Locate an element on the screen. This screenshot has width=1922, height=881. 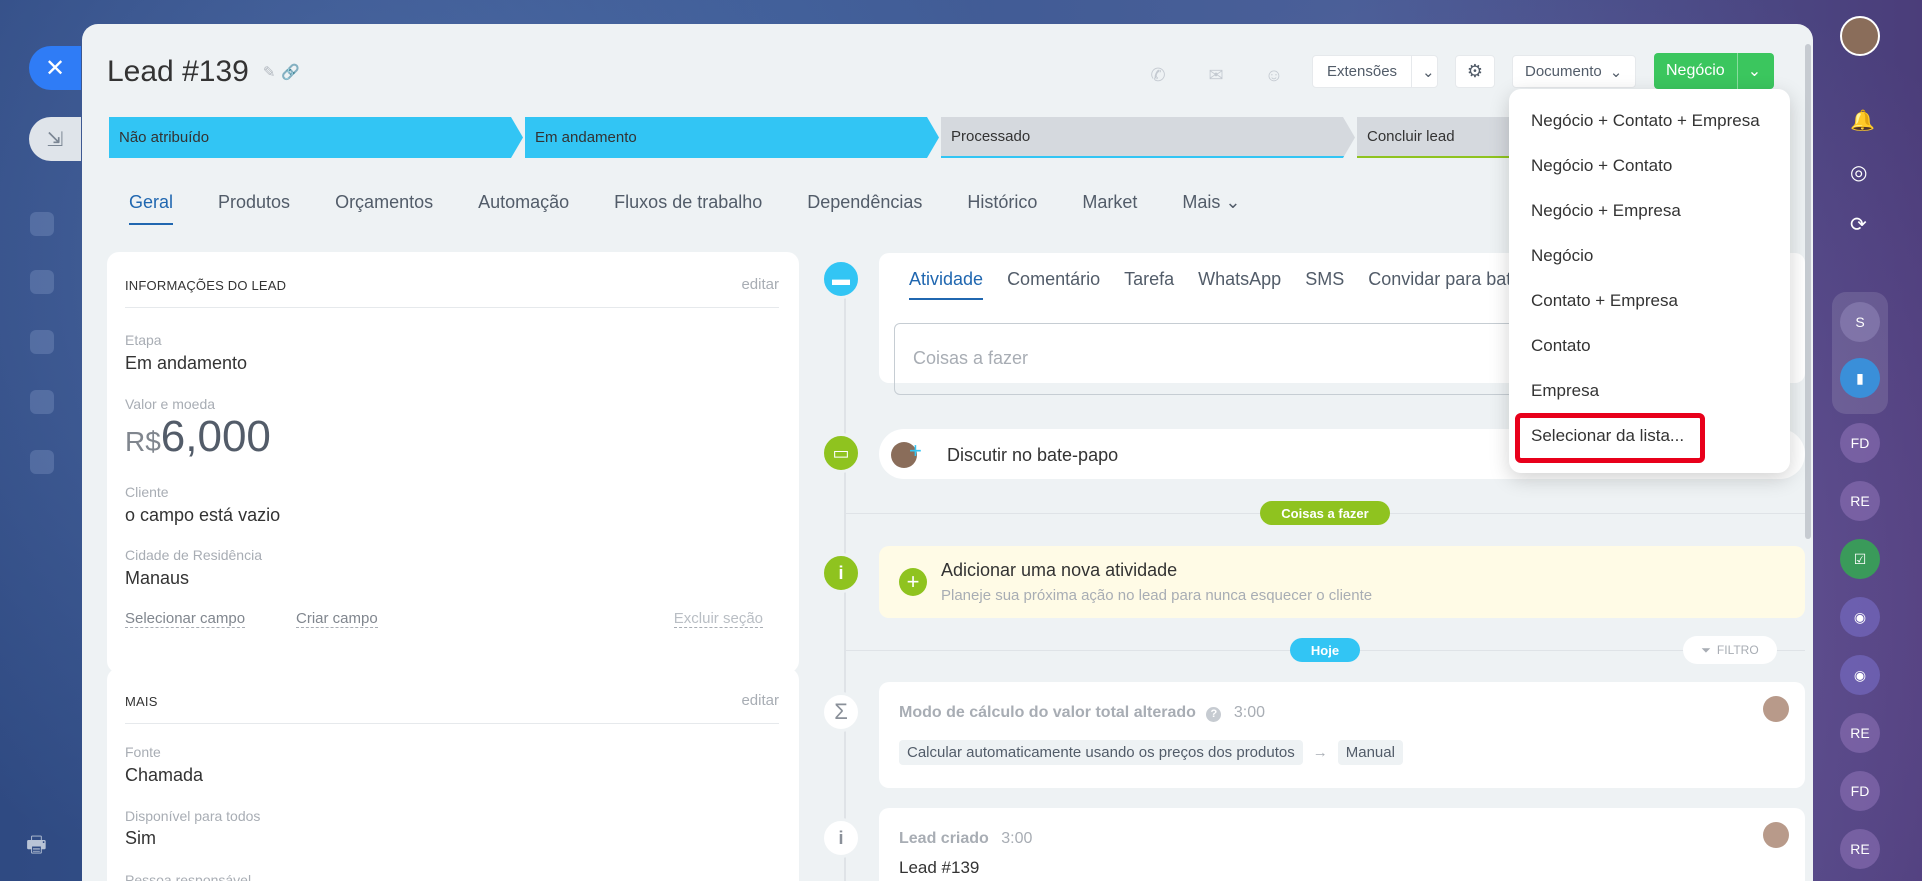
menu-item-deal-company: Negócio + Empresa is located at coordinates (1606, 211).